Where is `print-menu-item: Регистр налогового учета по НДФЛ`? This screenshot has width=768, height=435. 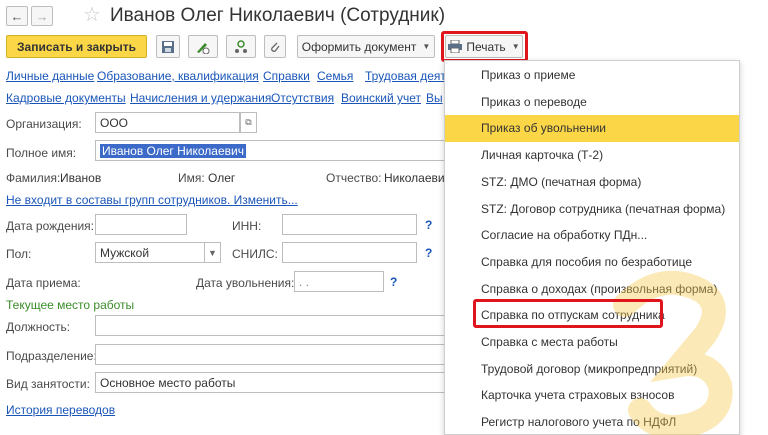 print-menu-item: Регистр налогового учета по НДФЛ is located at coordinates (592, 422).